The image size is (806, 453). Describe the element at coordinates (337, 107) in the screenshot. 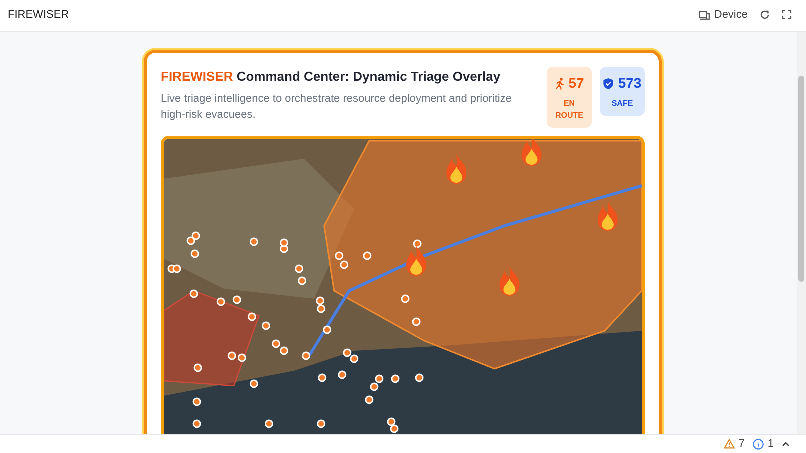

I see `dashboard-subtitle: Live triage intelligence to orchestrate resource deployment and prioritize high-risk evacuees.` at that location.